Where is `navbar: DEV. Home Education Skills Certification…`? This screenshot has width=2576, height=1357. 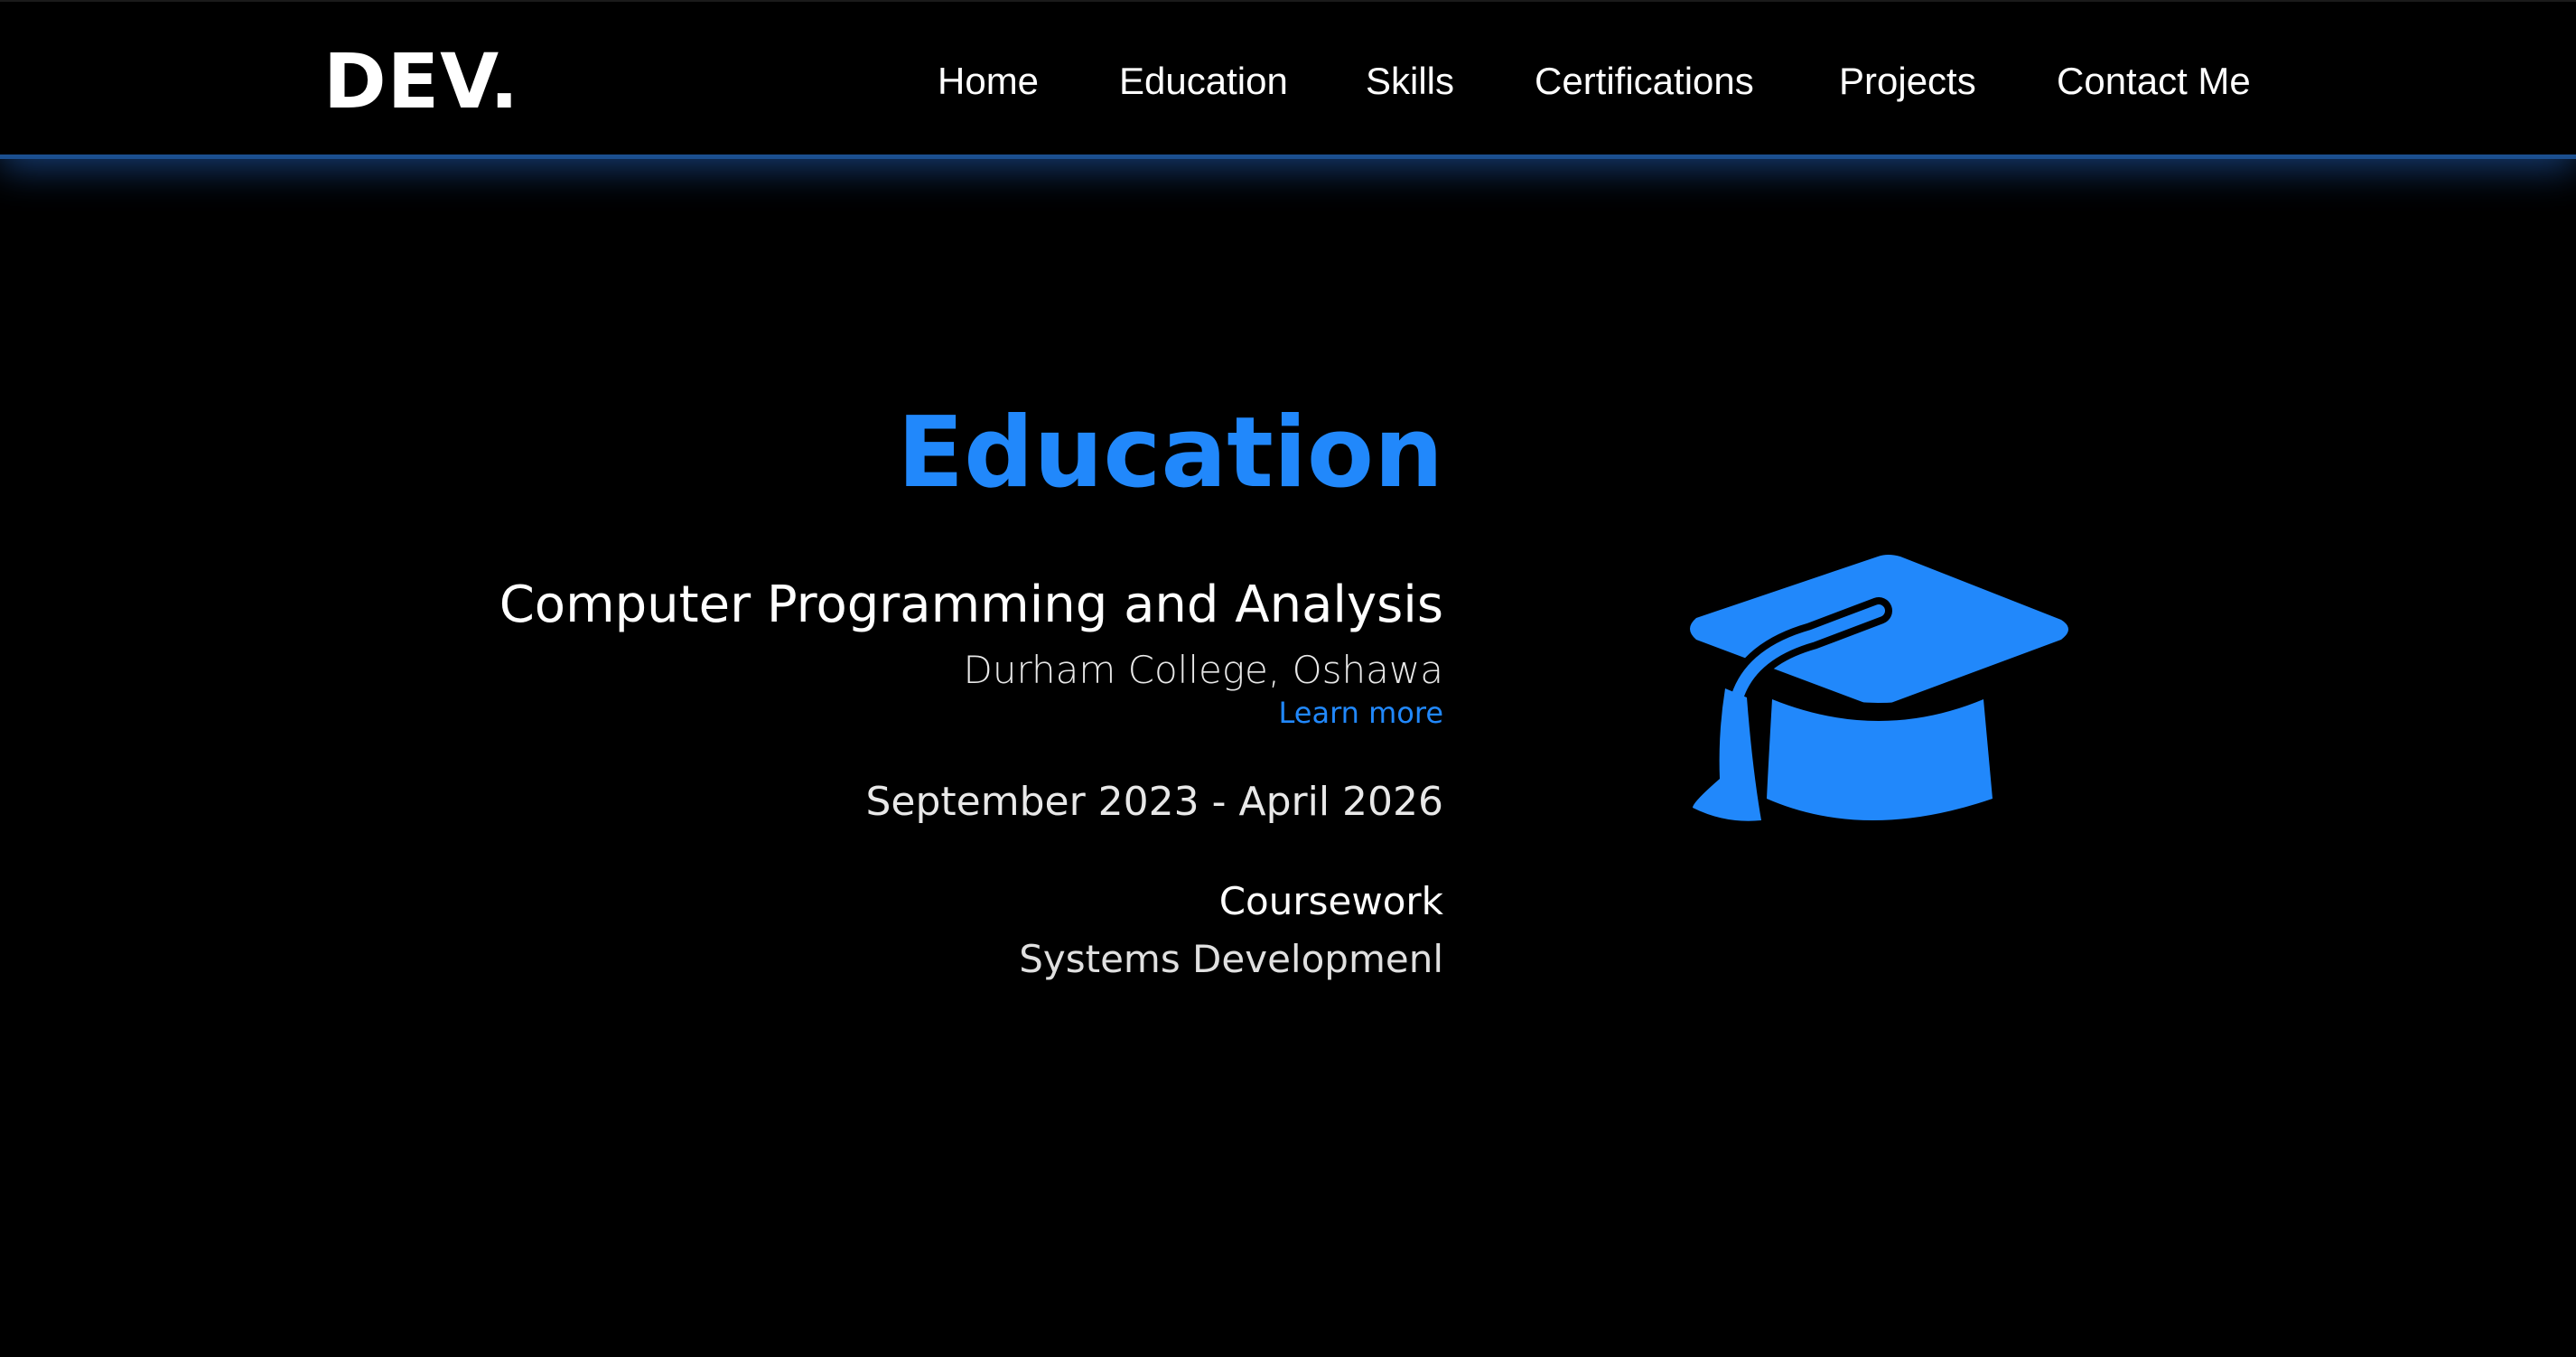 navbar: DEV. Home Education Skills Certification… is located at coordinates (1288, 79).